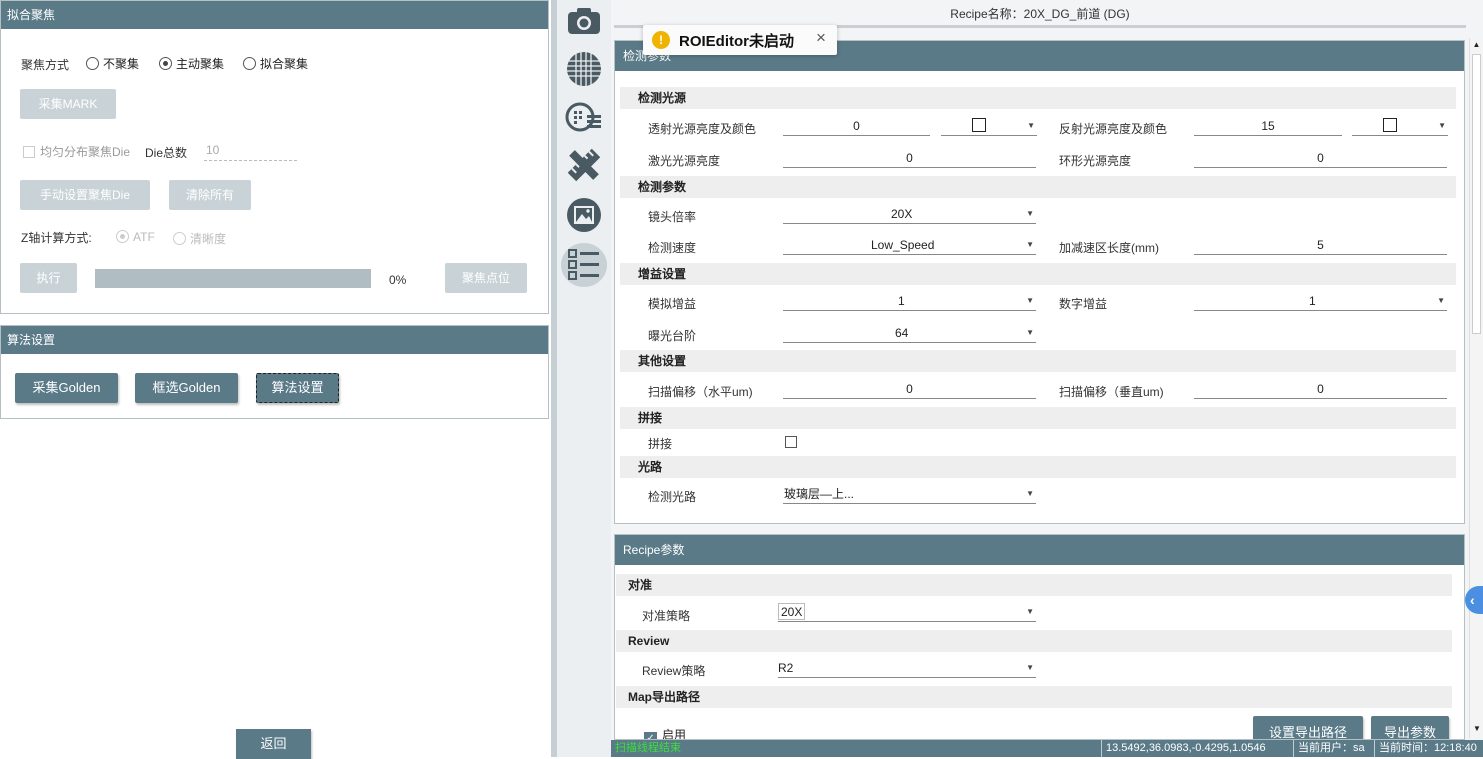 This screenshot has width=1483, height=759. What do you see at coordinates (791, 442) in the screenshot?
I see `stitch-checkbox` at bounding box center [791, 442].